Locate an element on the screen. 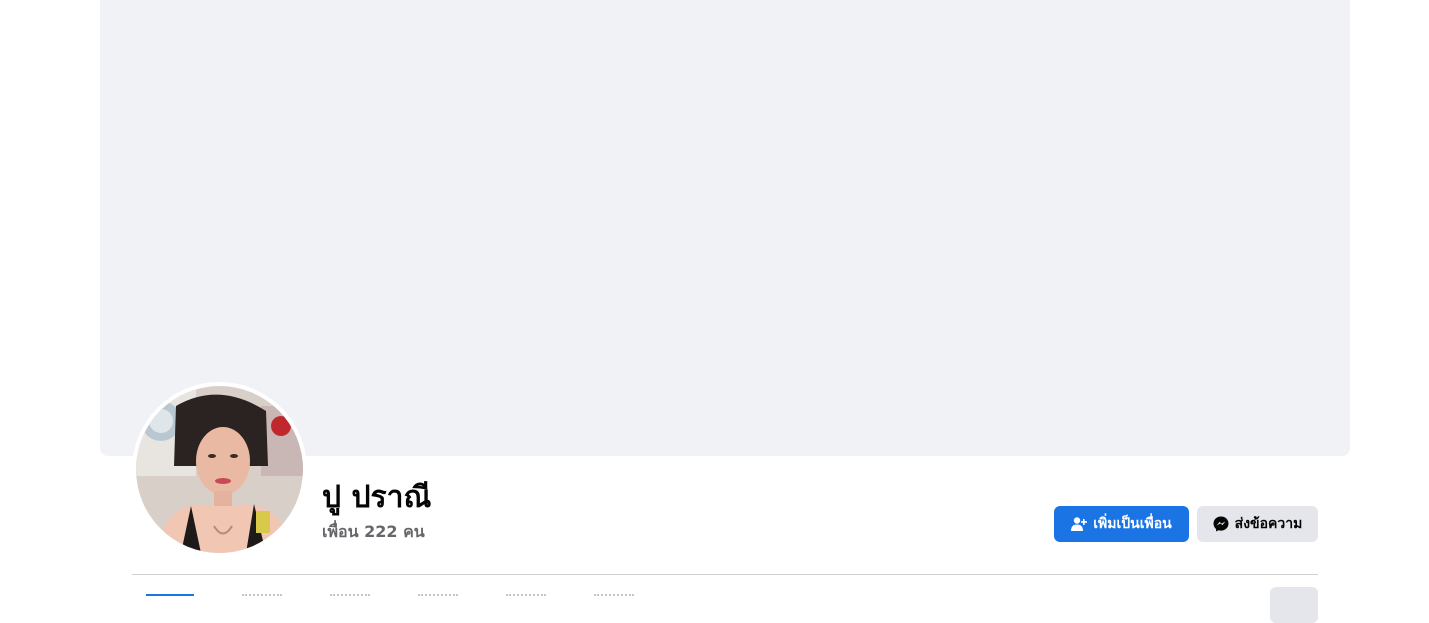 This screenshot has width=1429, height=623. add-friend-label: เพิ่มเป็นเพื่อน is located at coordinates (1132, 524).